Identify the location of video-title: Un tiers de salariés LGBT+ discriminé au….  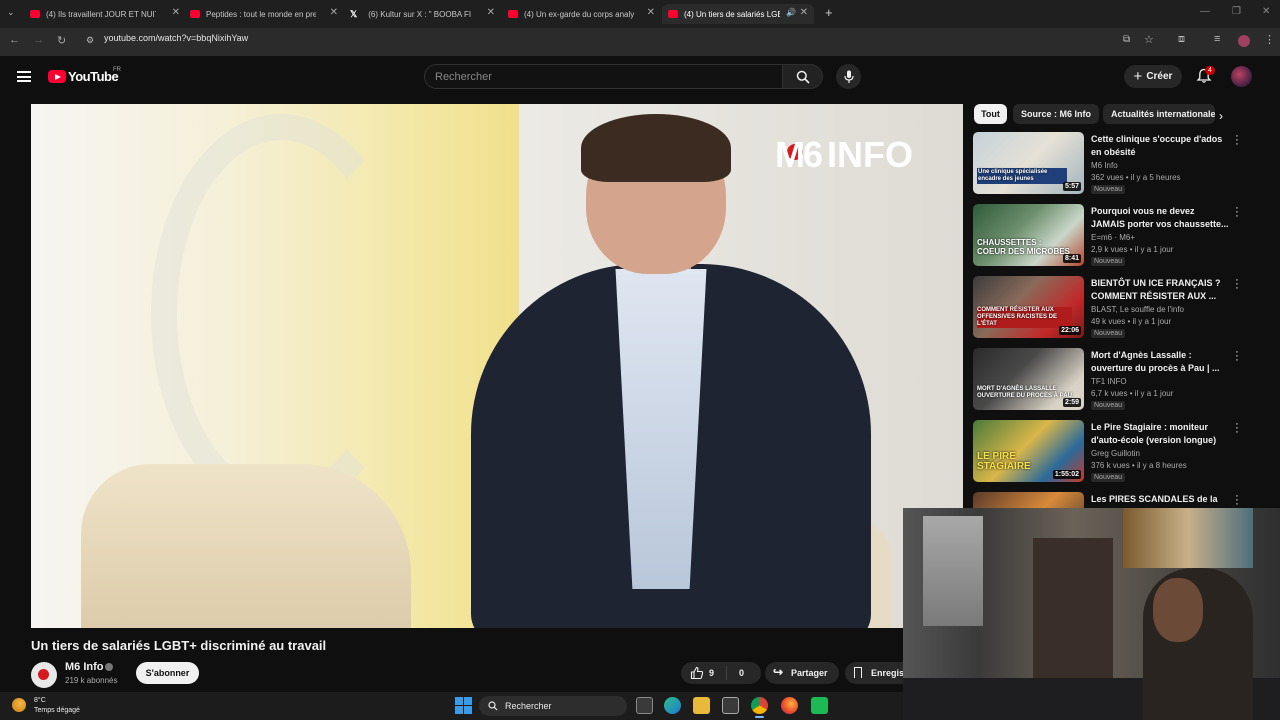
(179, 645).